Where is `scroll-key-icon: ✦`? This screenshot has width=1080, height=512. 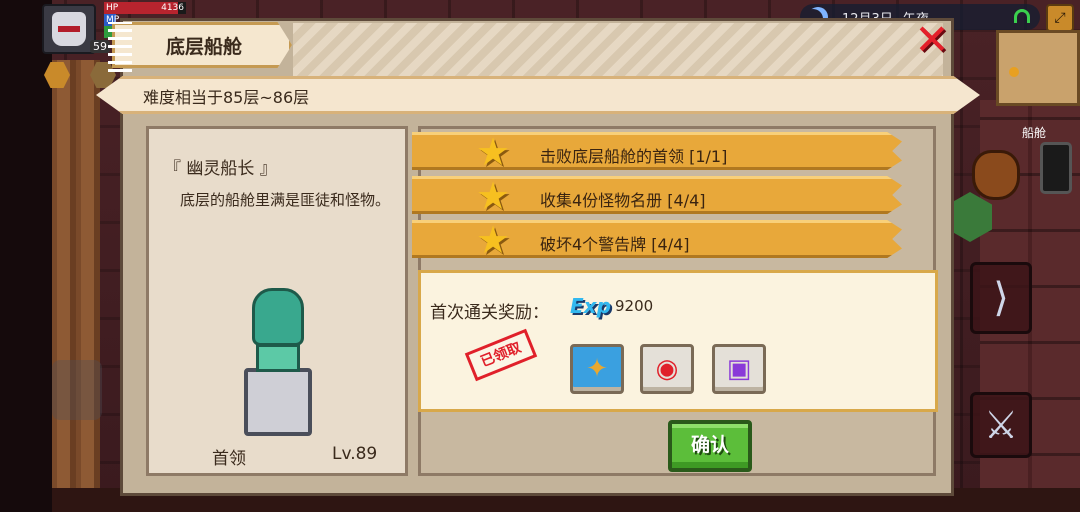 scroll-key-icon: ✦ is located at coordinates (597, 369).